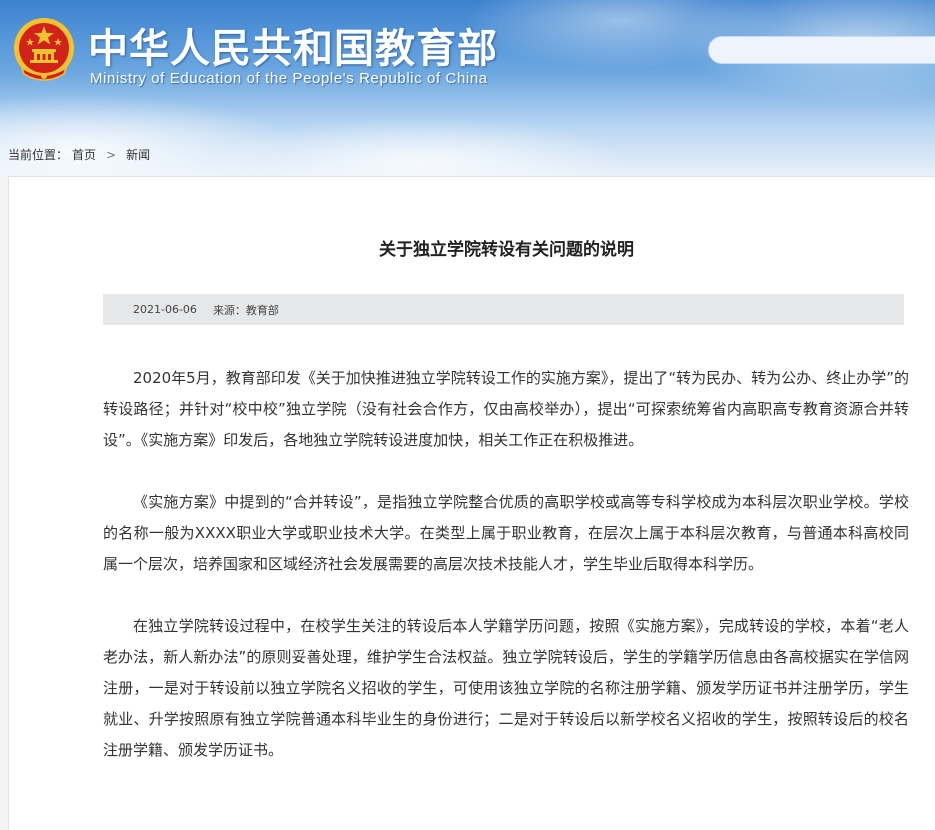 The height and width of the screenshot is (830, 935). I want to click on breadcrumb-news-link: 新闻, so click(138, 154).